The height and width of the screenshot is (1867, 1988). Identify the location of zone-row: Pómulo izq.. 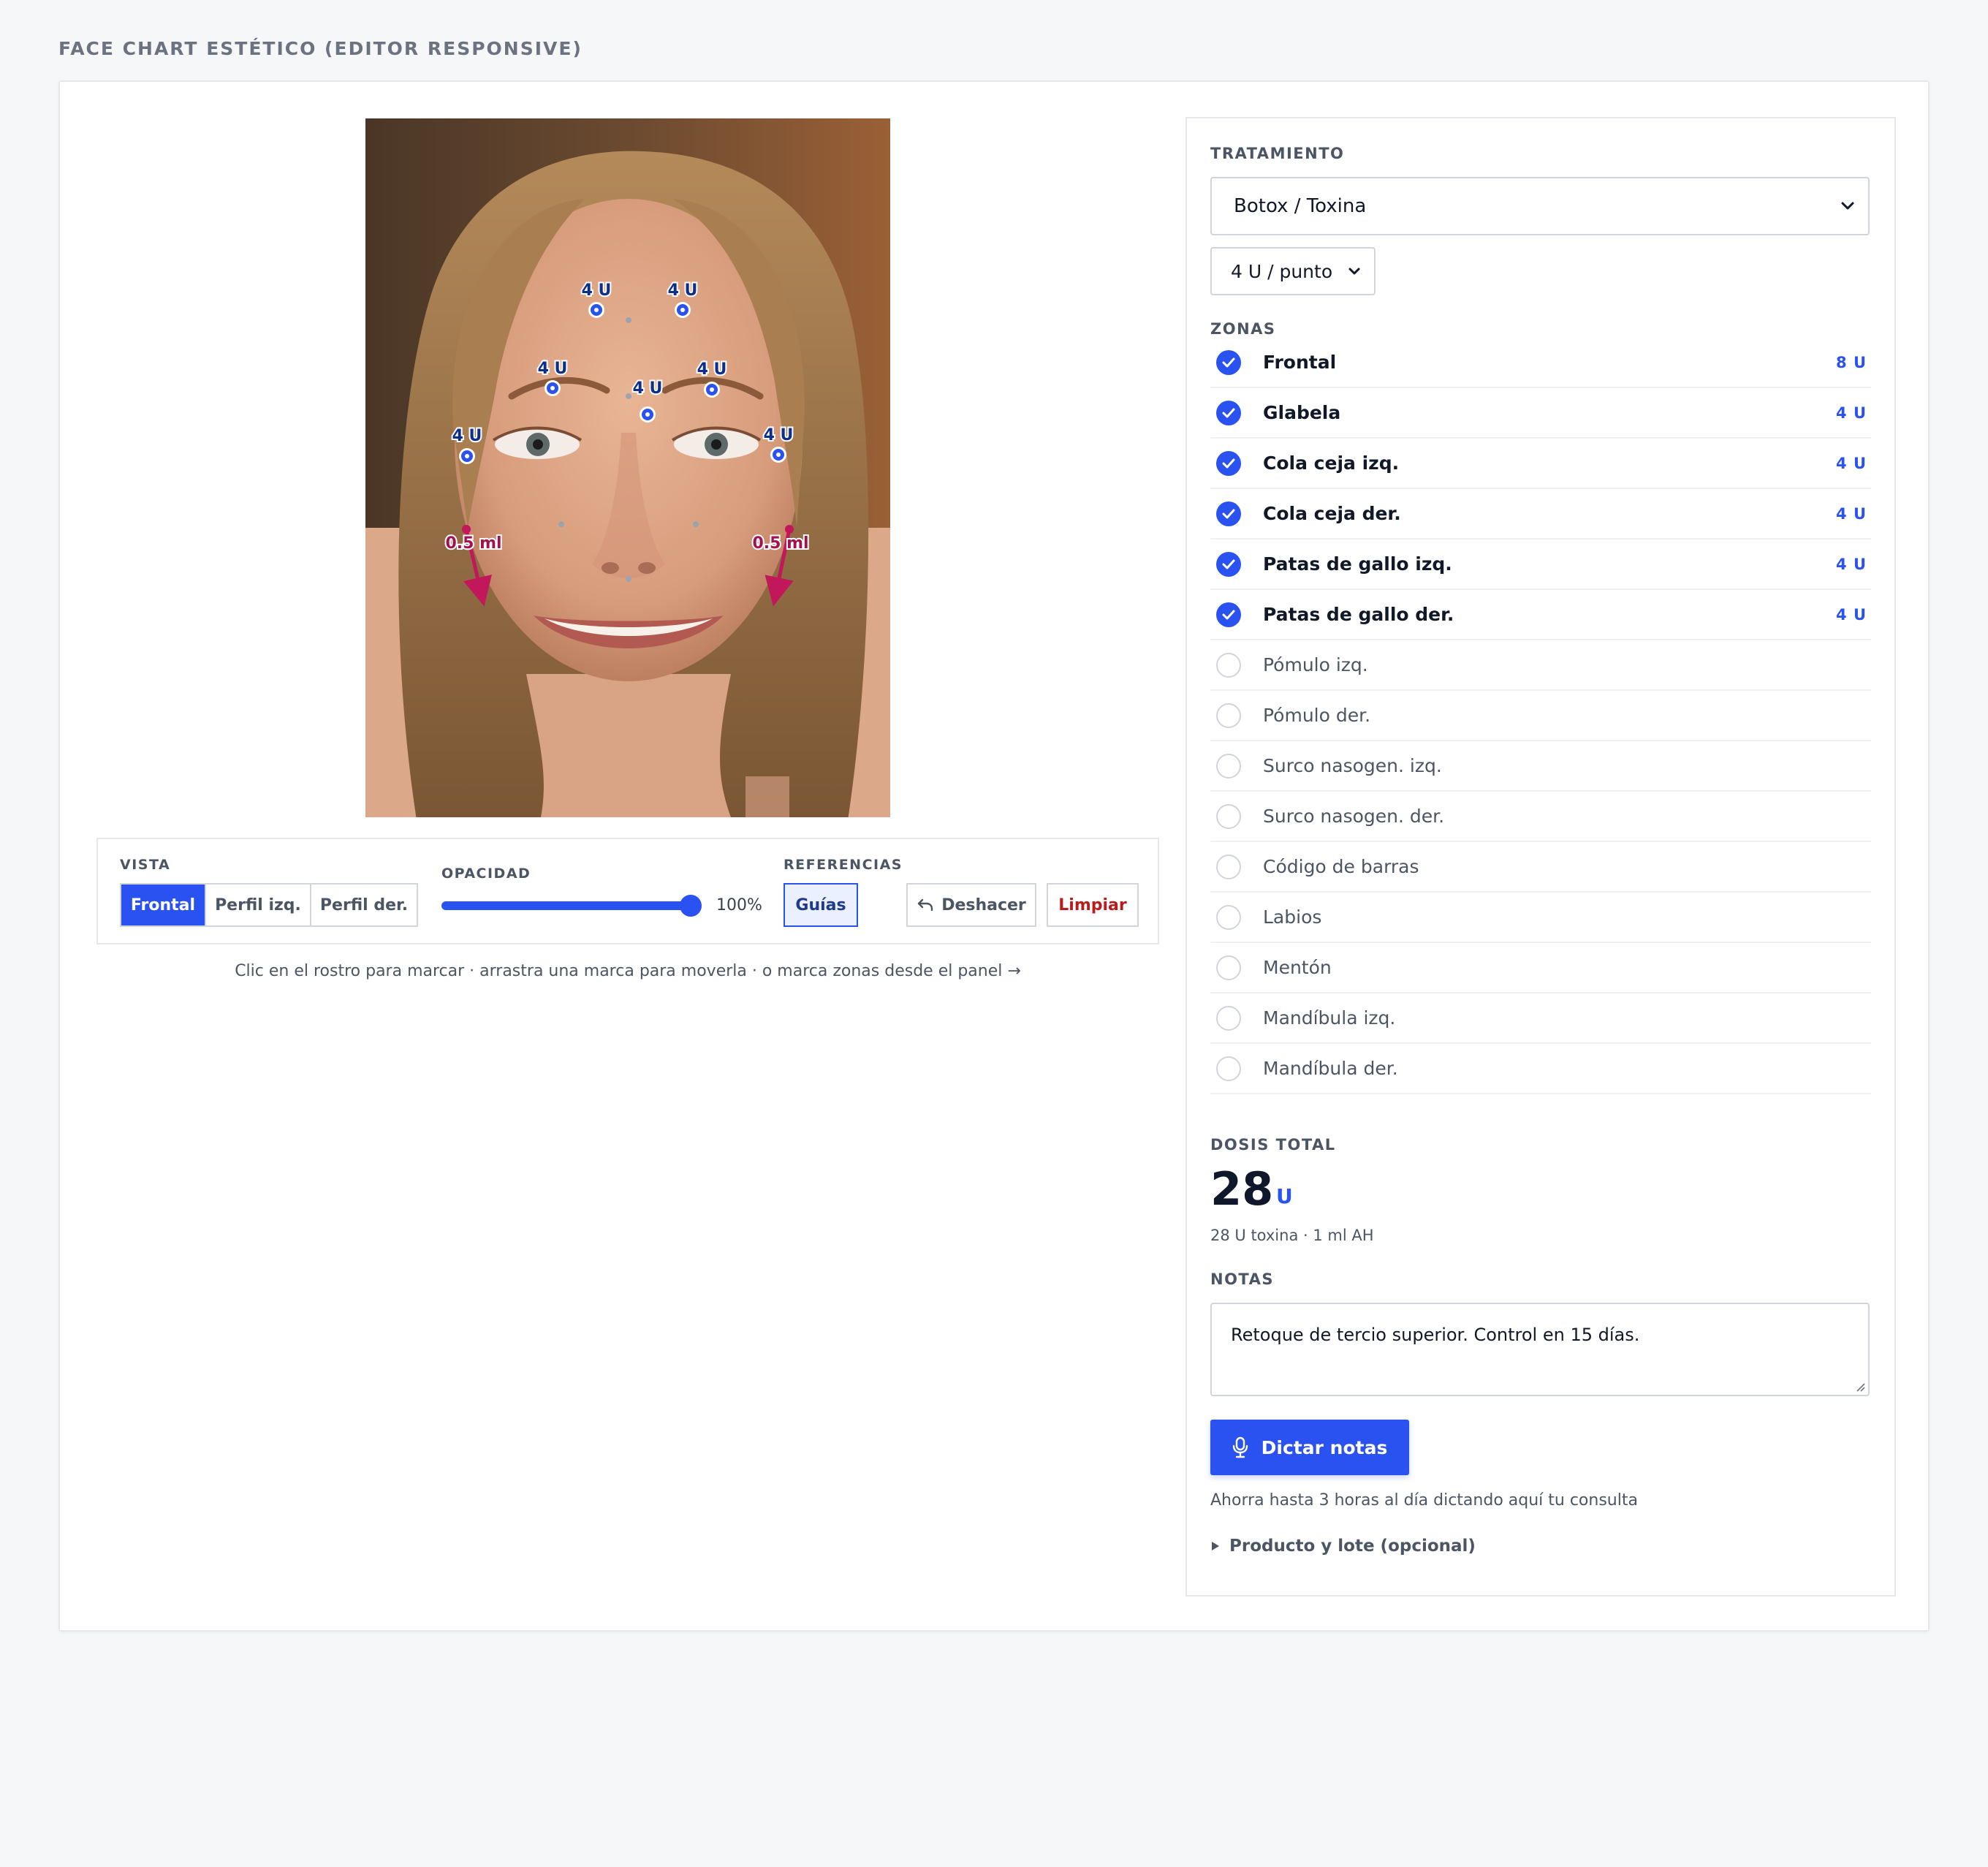
(1540, 665).